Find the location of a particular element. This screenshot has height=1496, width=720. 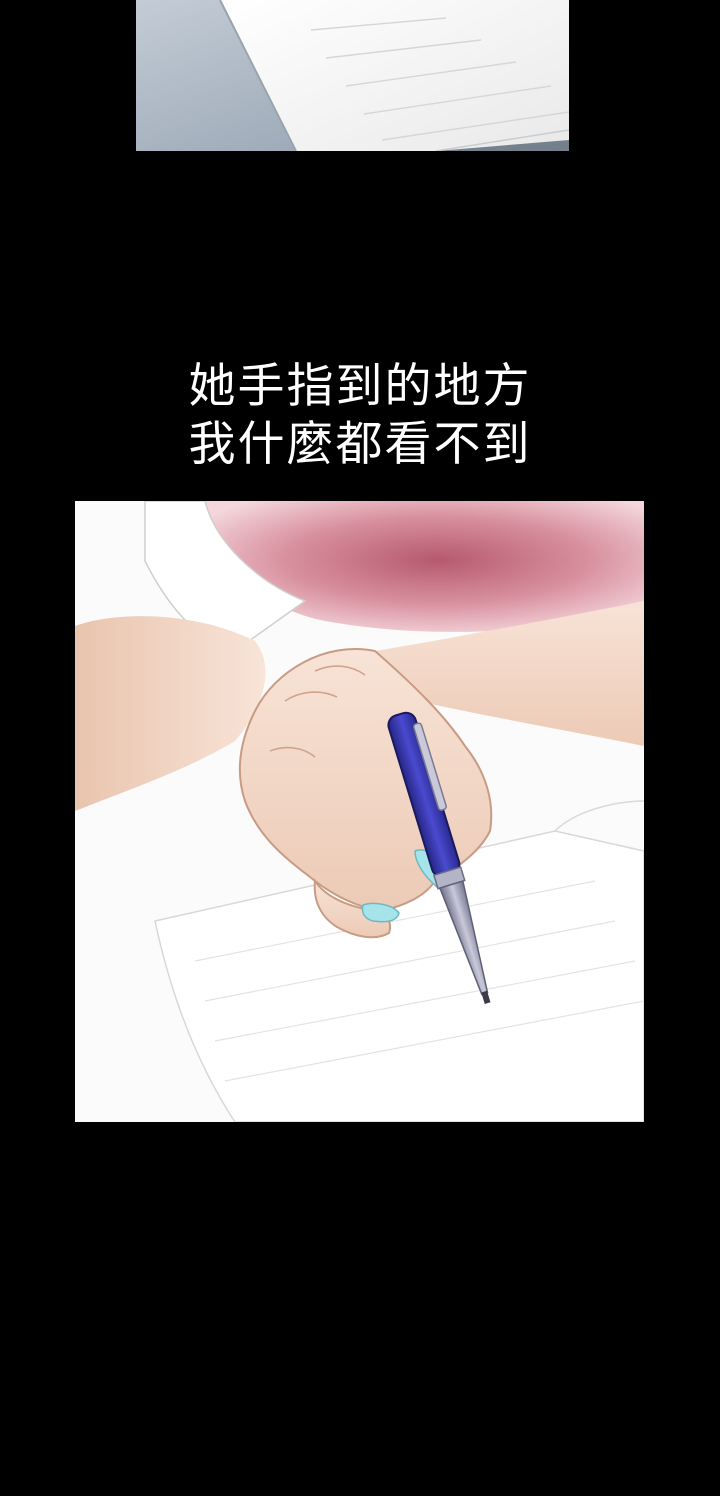

narration-line-1: 她手指到的地方 is located at coordinates (360, 386).